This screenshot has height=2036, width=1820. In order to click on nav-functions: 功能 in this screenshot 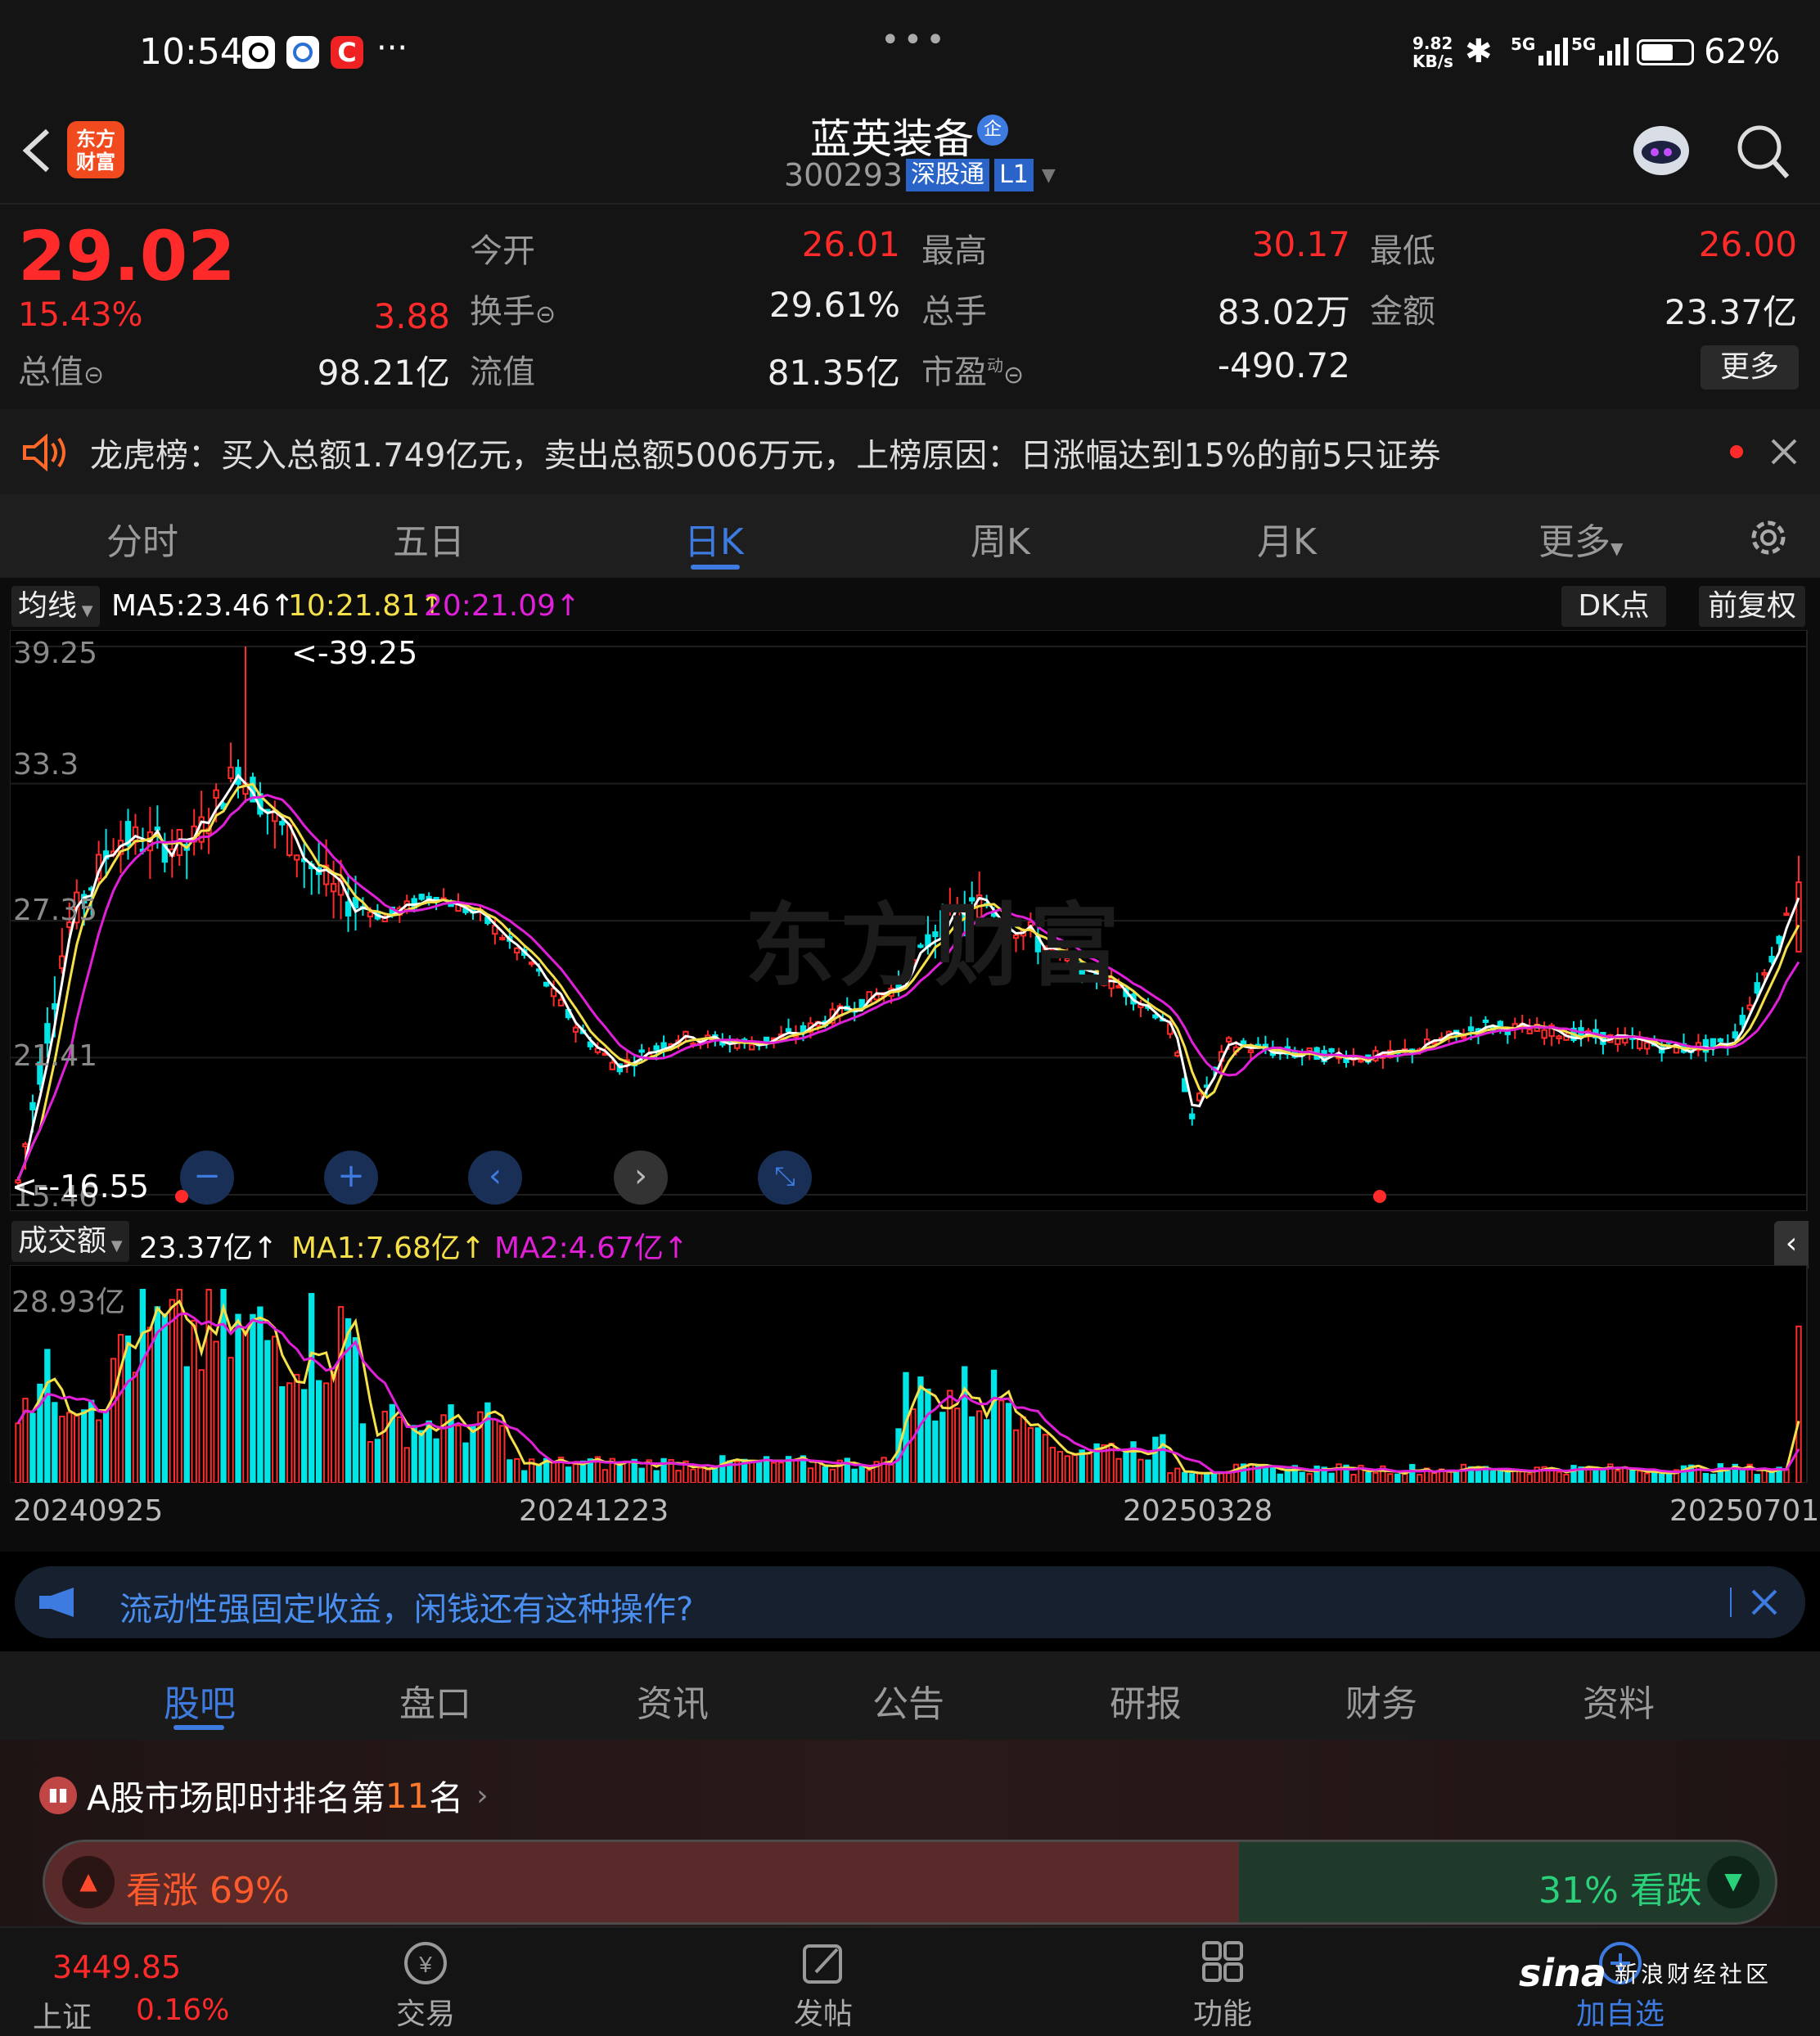, I will do `click(1223, 1986)`.